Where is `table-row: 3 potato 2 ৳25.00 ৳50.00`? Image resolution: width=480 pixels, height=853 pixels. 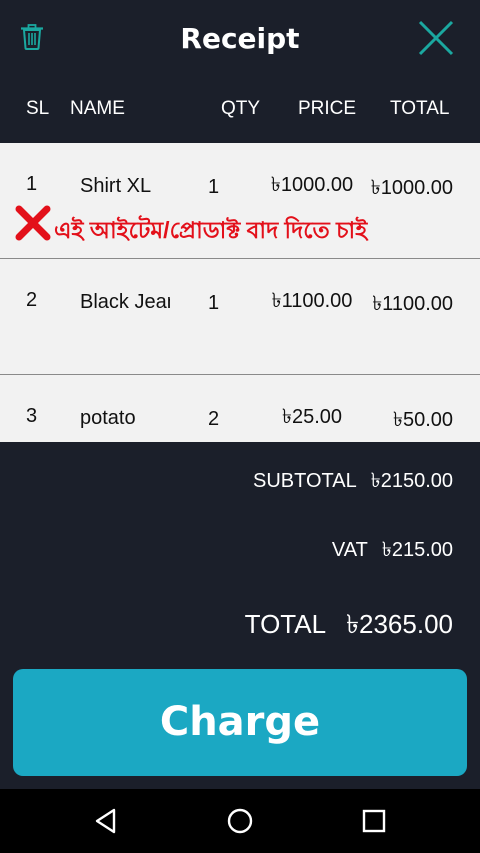 table-row: 3 potato 2 ৳25.00 ৳50.00 is located at coordinates (240, 408).